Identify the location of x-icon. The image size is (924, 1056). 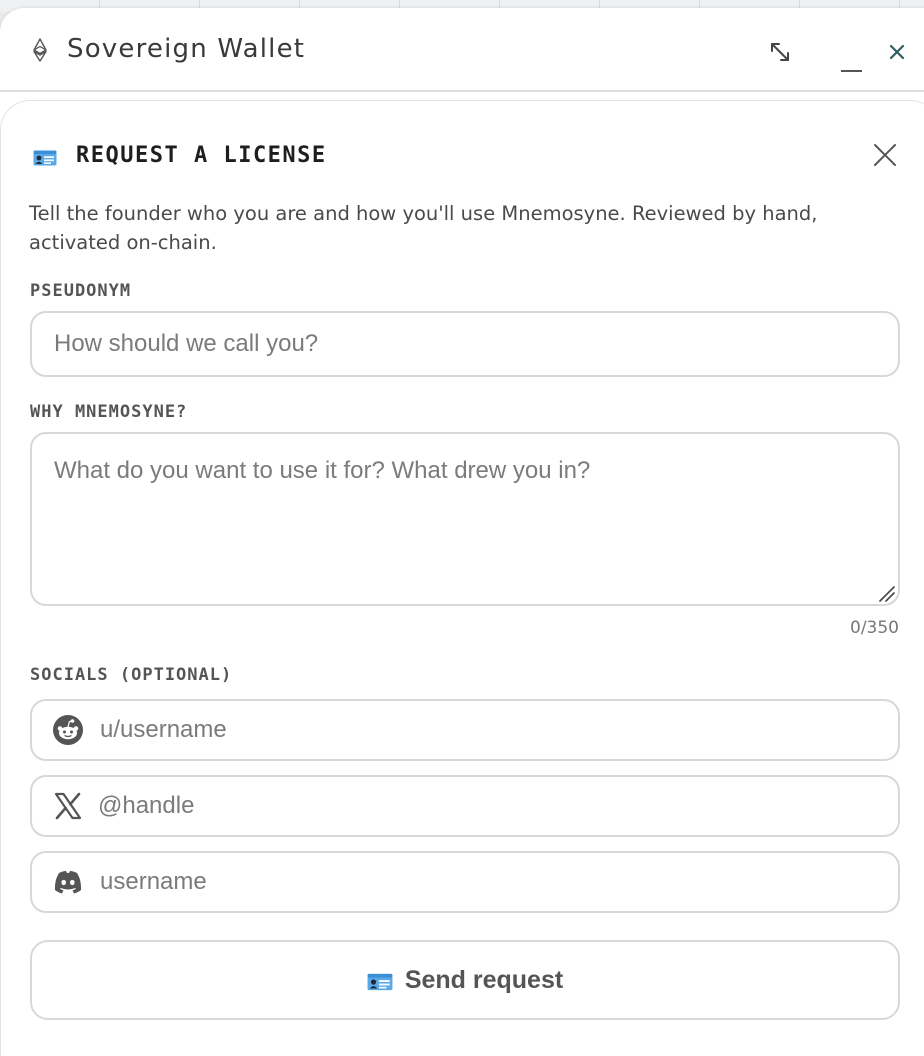
(68, 806).